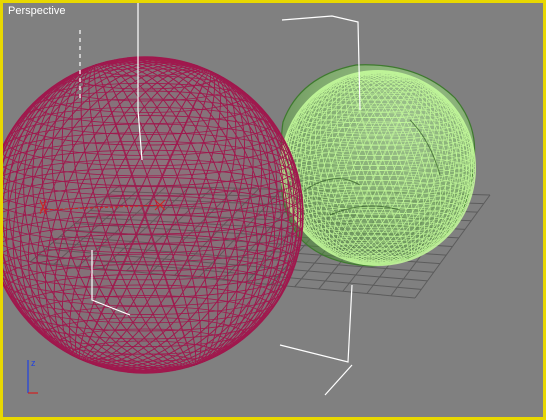 This screenshot has width=546, height=420. Describe the element at coordinates (33, 363) in the screenshot. I see `svg-text: z` at that location.